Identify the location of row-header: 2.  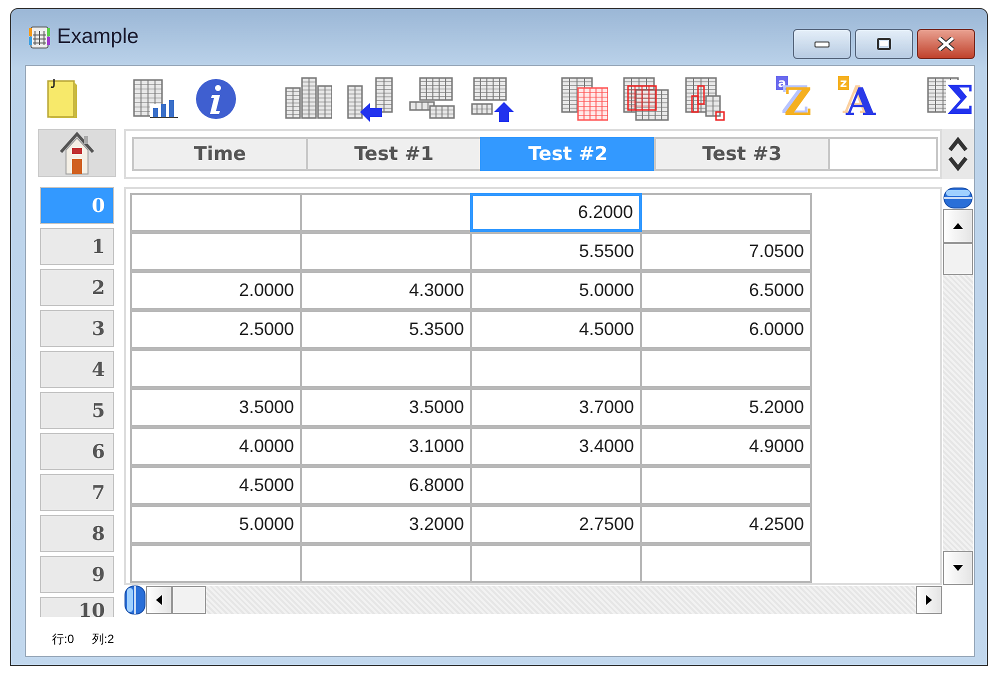
(77, 287).